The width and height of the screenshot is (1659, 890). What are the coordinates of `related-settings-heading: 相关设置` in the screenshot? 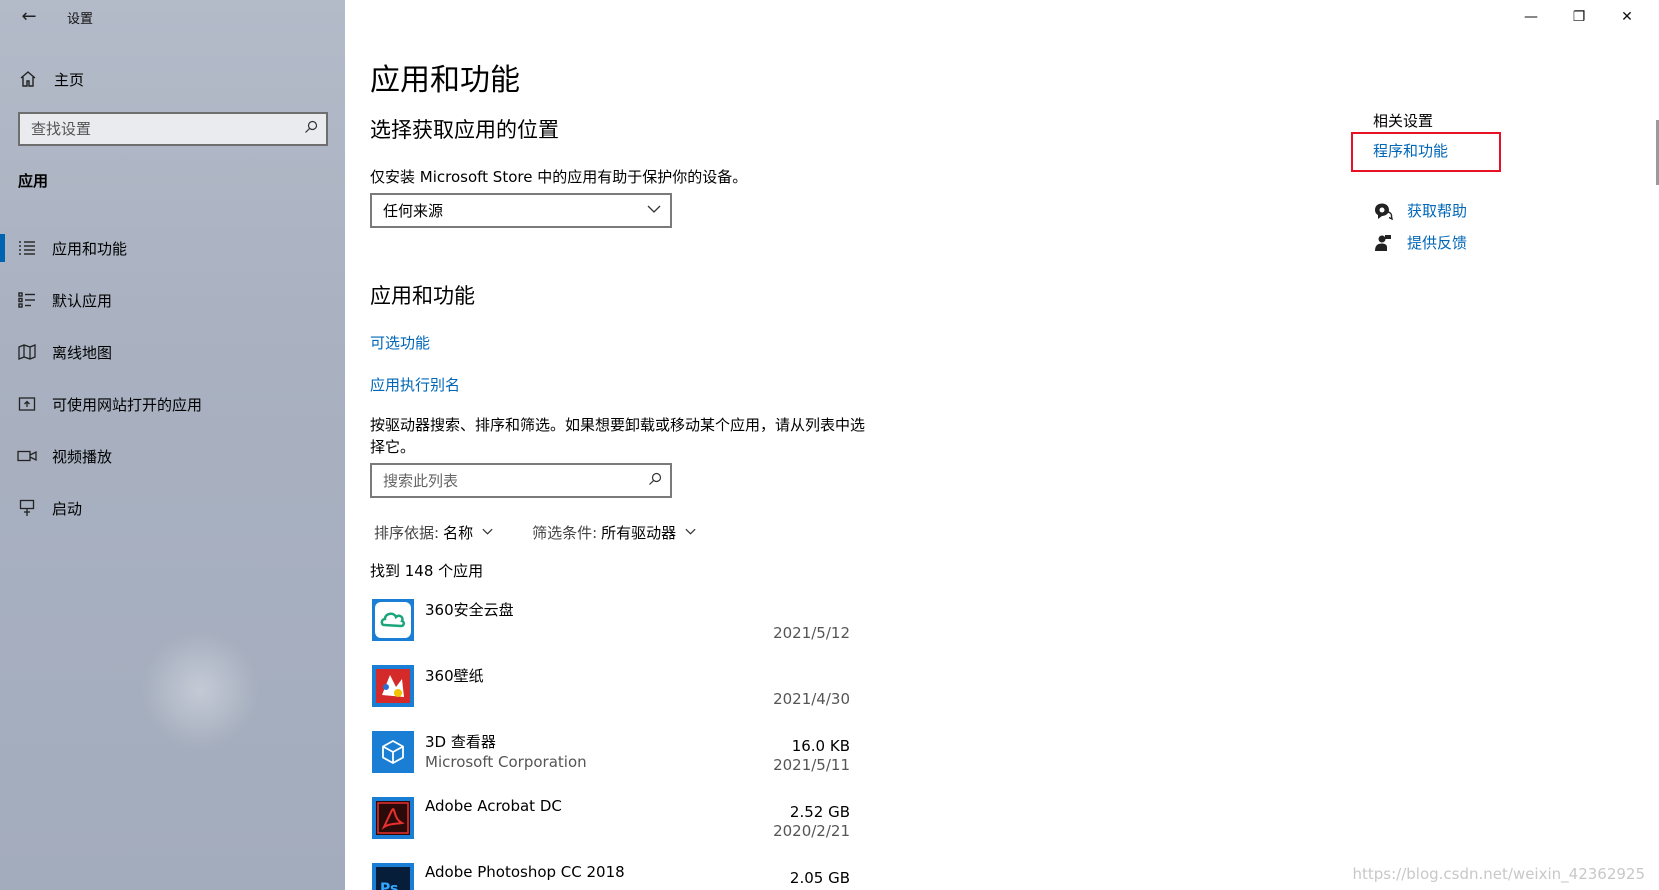 It's located at (1403, 121).